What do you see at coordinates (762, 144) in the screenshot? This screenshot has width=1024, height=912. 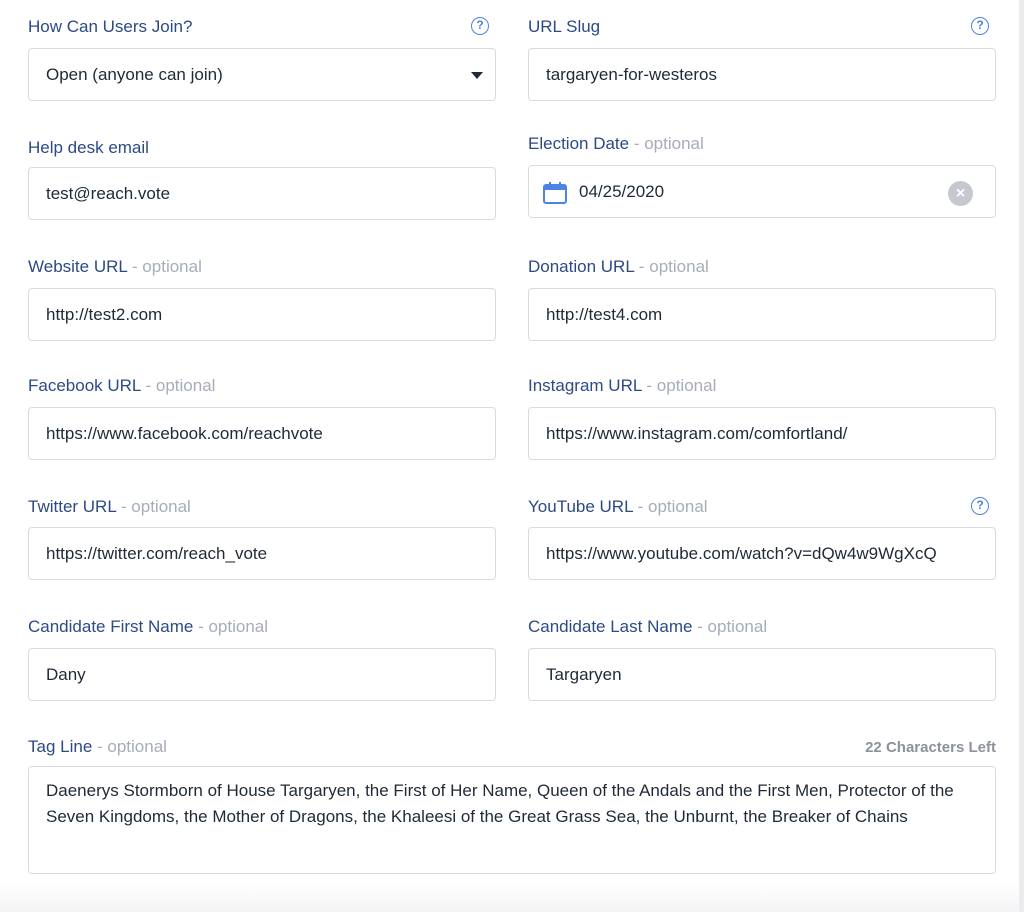 I see `election-label-row: Election Date - optional` at bounding box center [762, 144].